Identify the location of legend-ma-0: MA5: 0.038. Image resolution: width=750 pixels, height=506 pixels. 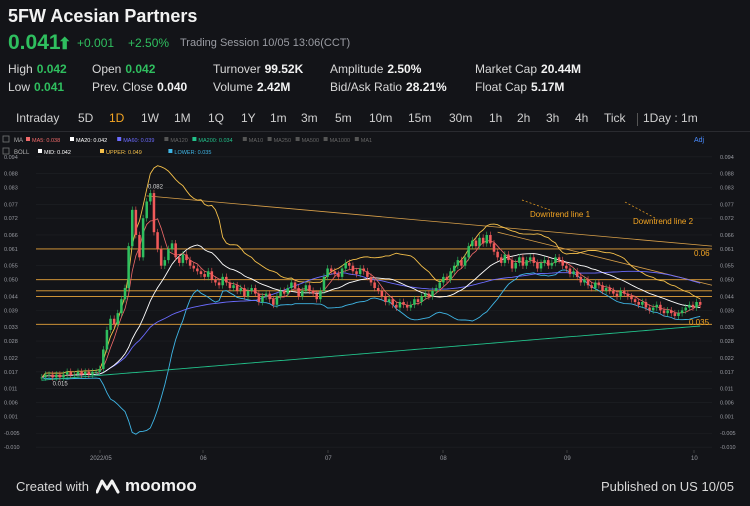
(46, 141).